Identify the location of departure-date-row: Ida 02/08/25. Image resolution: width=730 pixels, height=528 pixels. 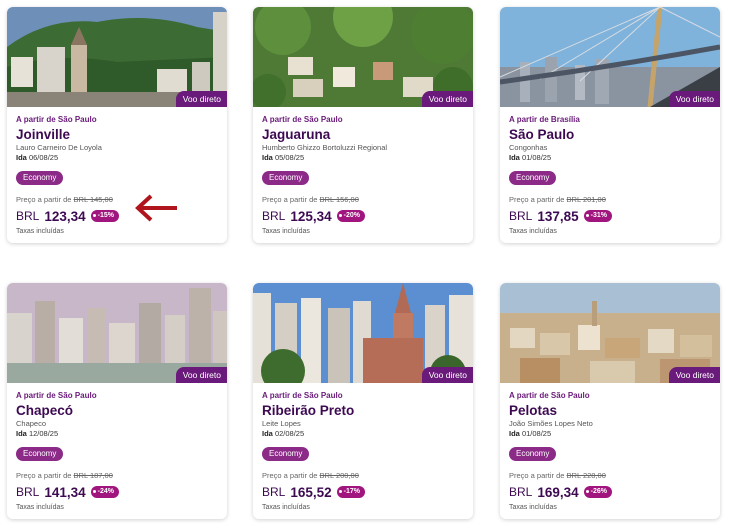
(363, 434).